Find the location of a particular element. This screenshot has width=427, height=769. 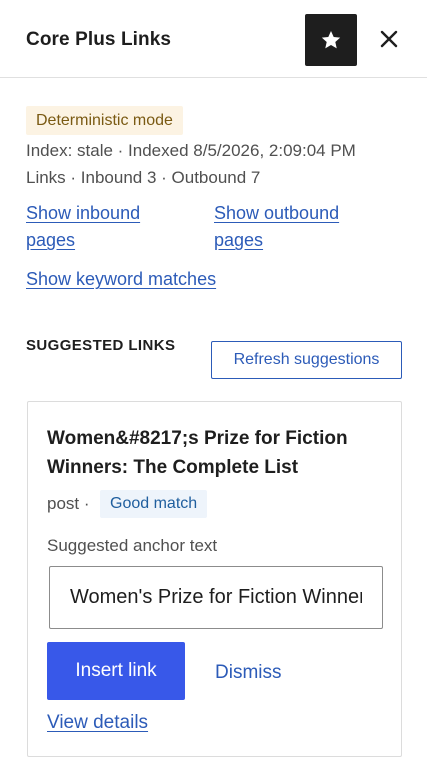

view-details-link: View details is located at coordinates (97, 723).